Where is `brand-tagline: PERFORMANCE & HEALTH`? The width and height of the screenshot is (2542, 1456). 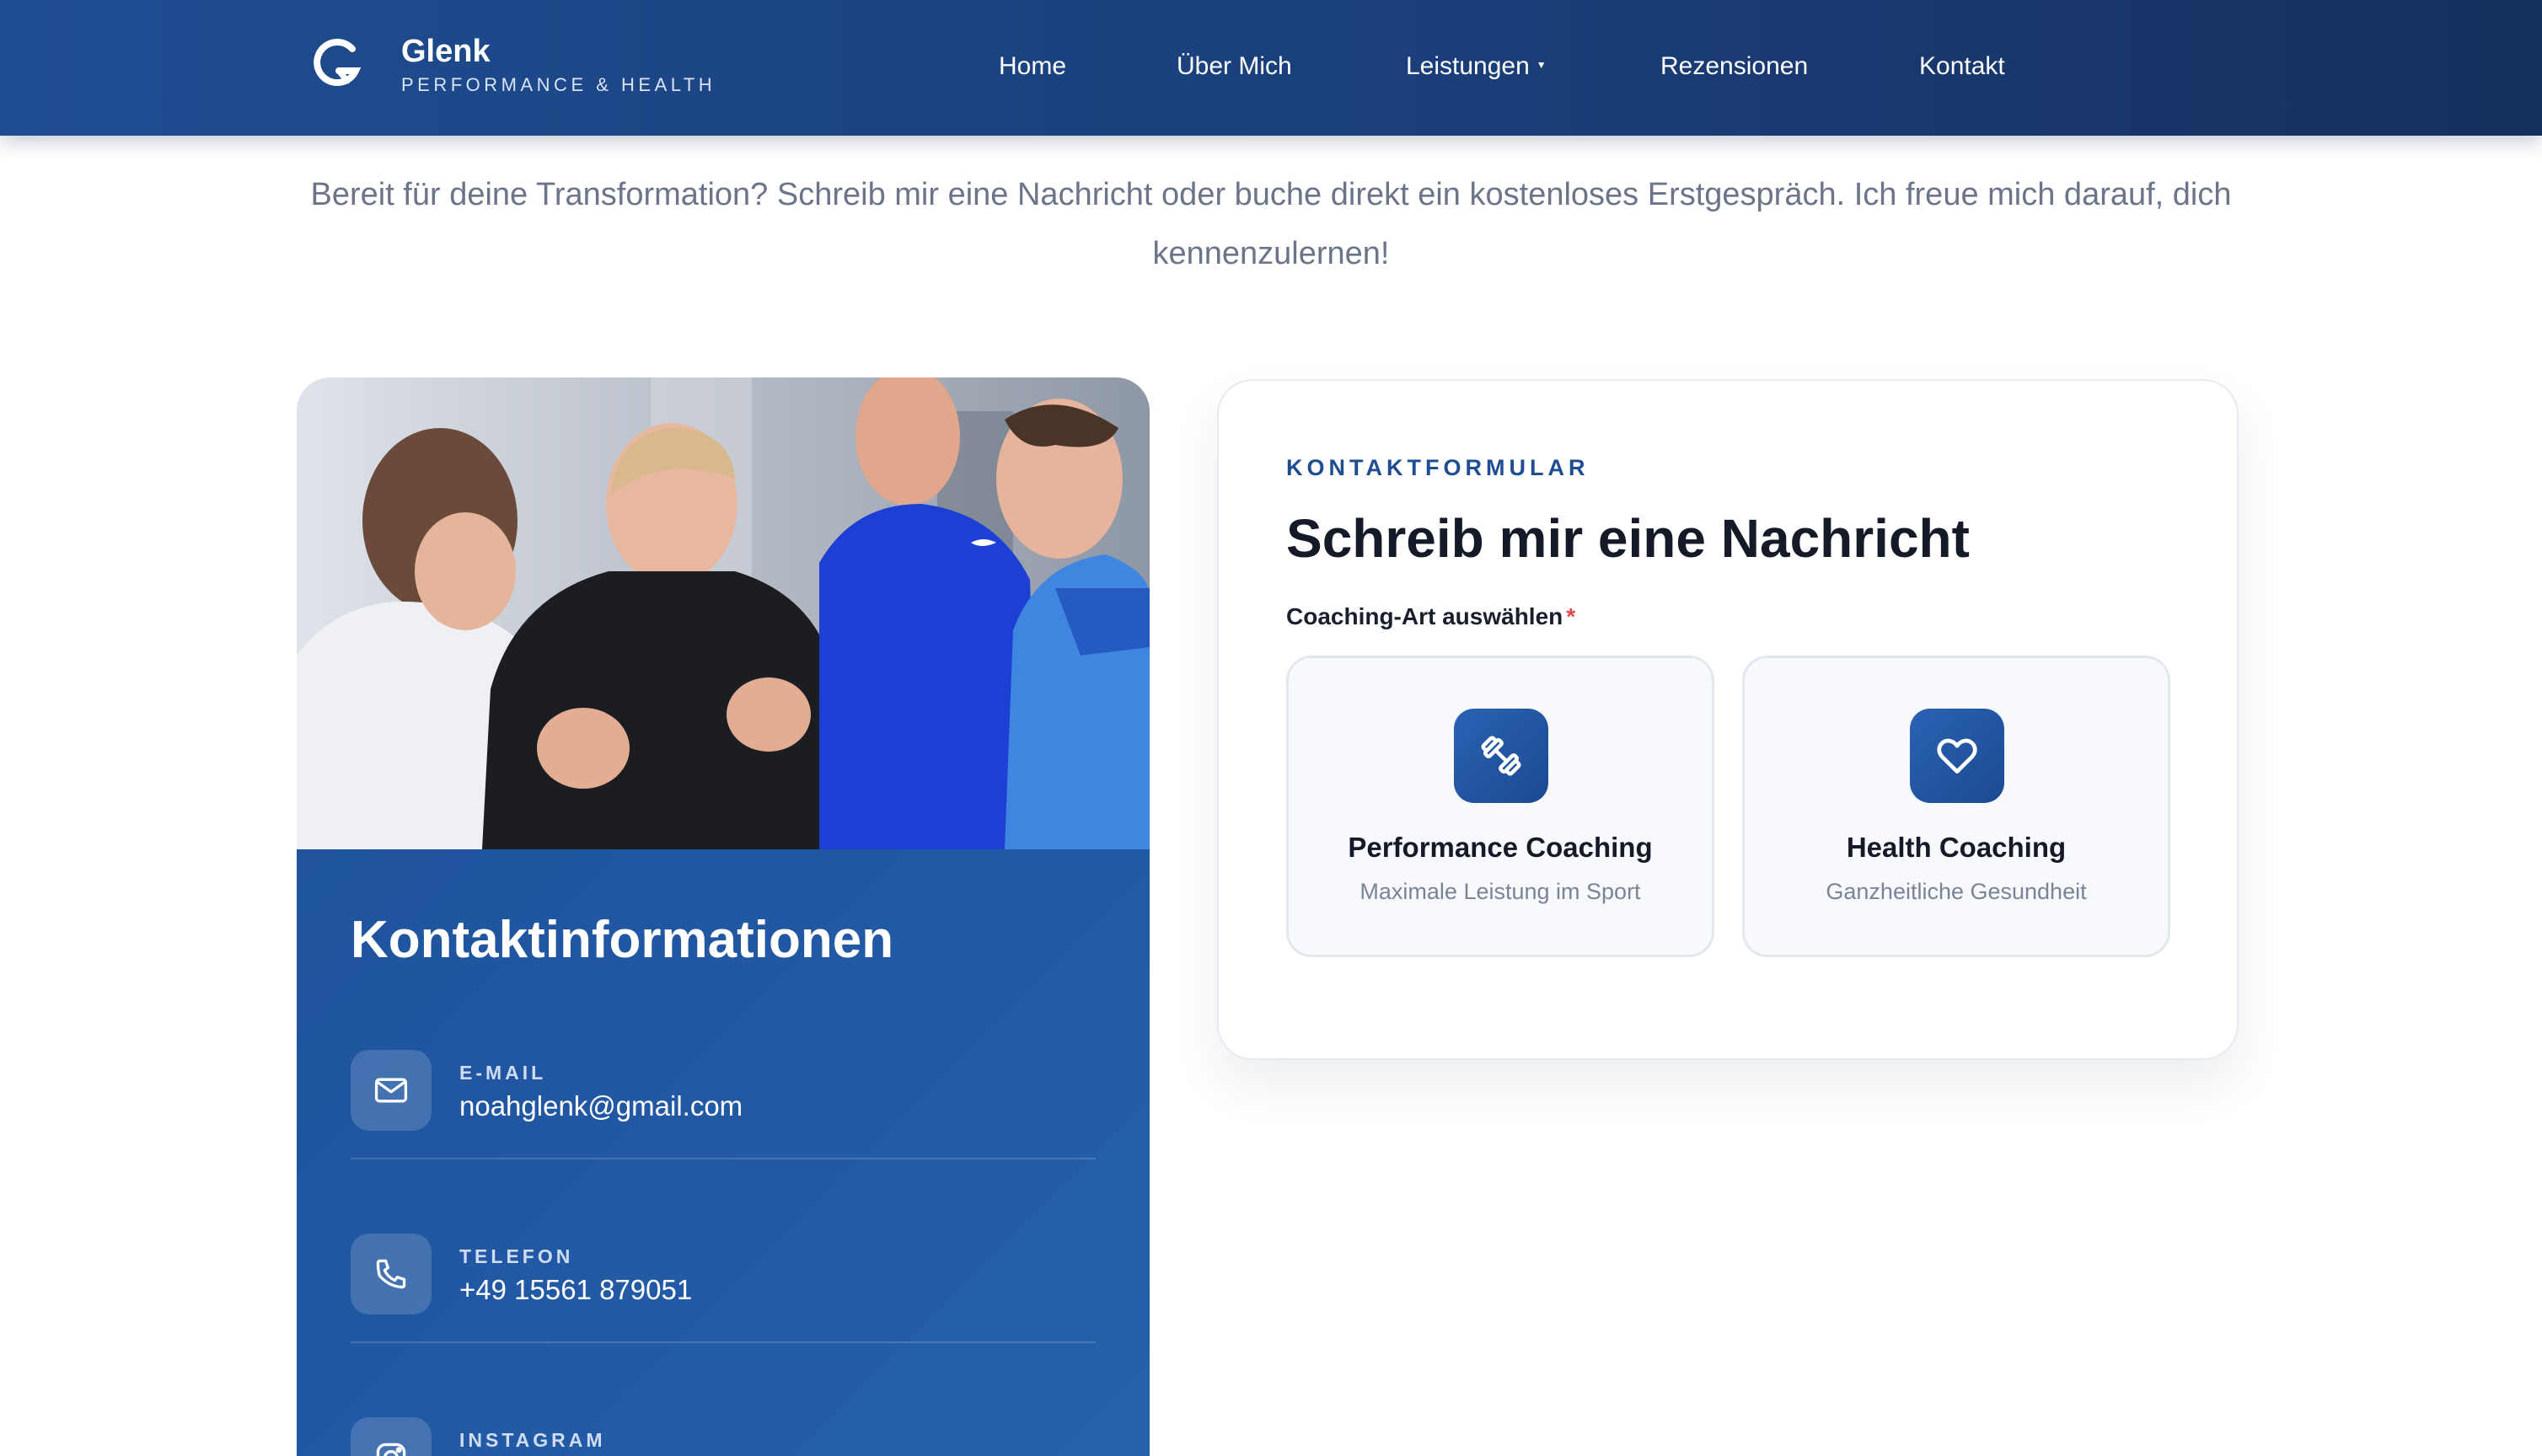
brand-tagline: PERFORMANCE & HEALTH is located at coordinates (558, 84).